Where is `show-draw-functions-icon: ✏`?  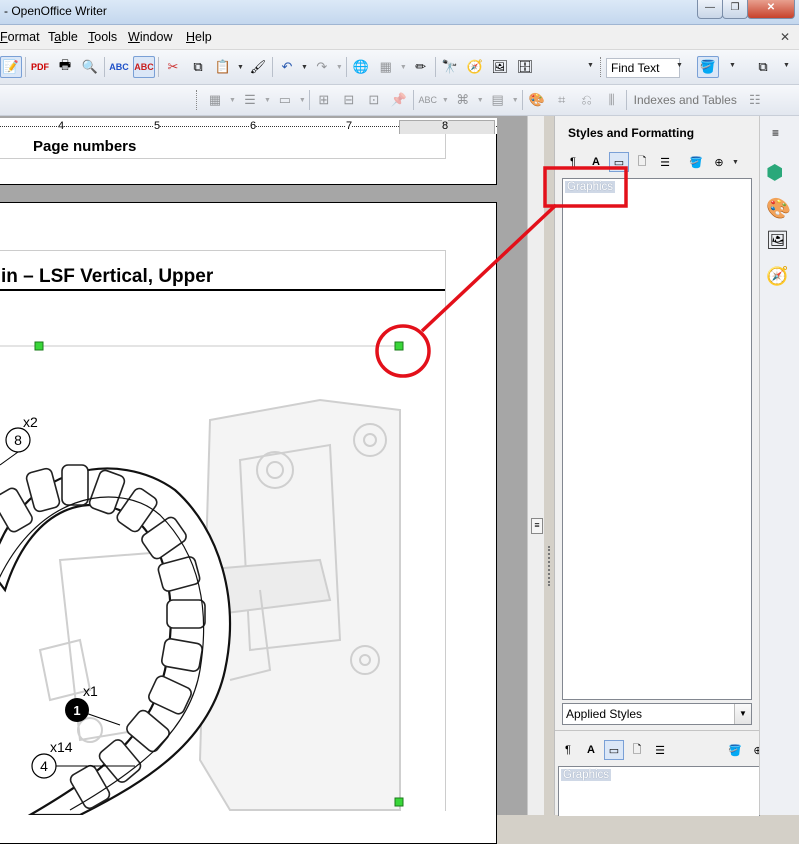 show-draw-functions-icon: ✏ is located at coordinates (421, 67).